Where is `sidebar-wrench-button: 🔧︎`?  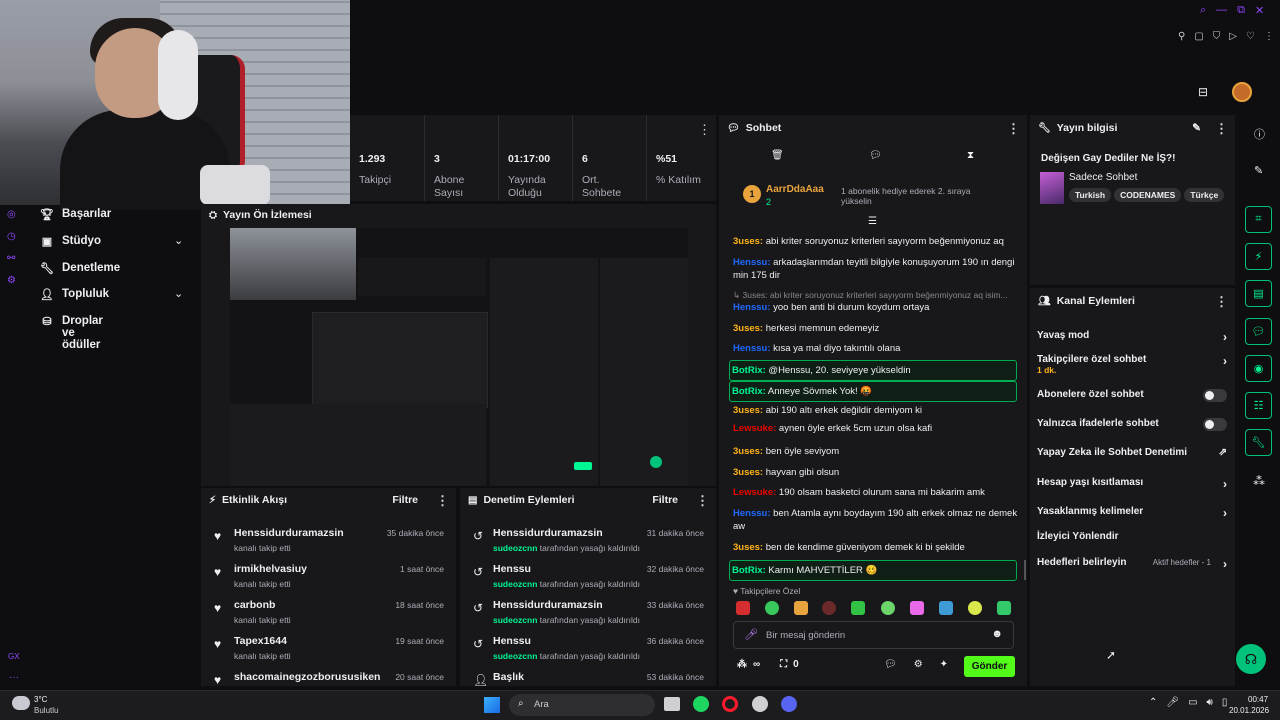
sidebar-wrench-button: 🔧︎ is located at coordinates (1258, 442).